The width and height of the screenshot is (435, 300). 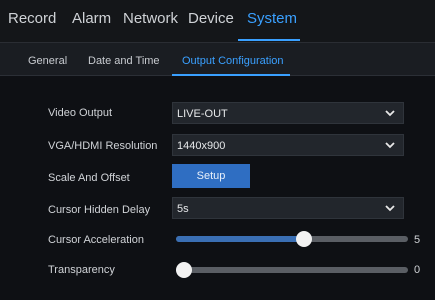 I want to click on resolution-label: VGA/HDMI Resolution, so click(x=103, y=146).